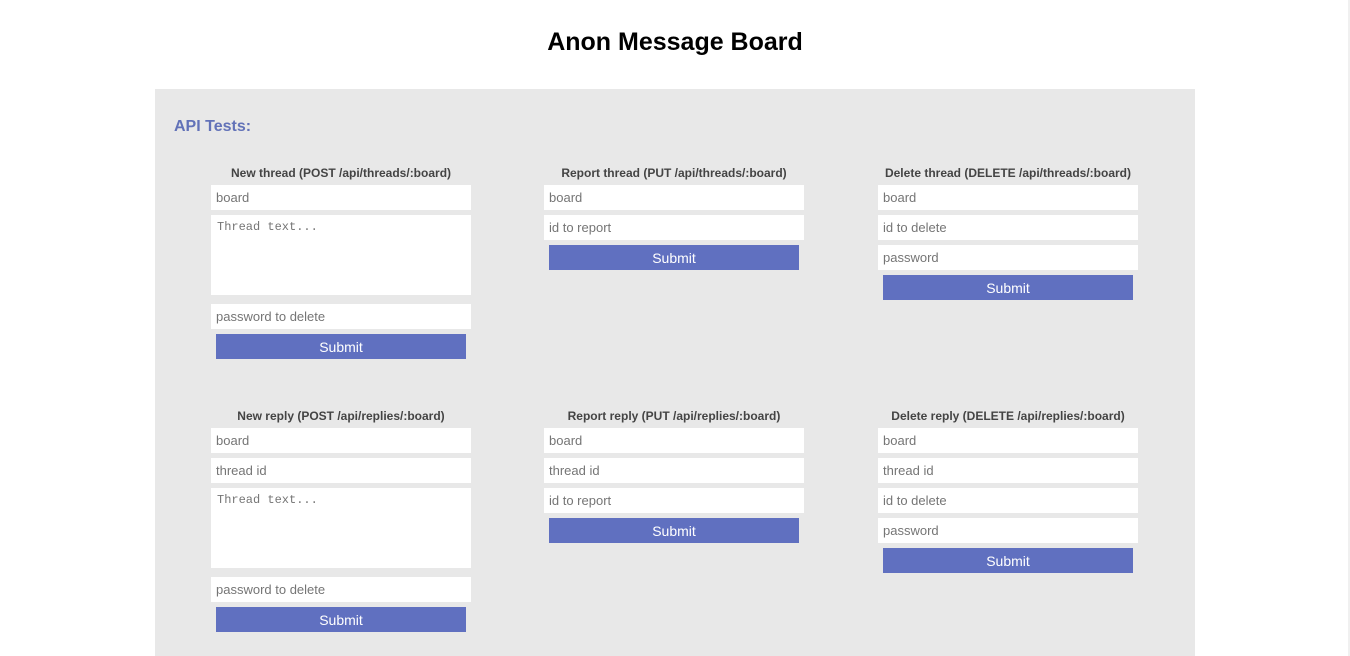 Image resolution: width=1350 pixels, height=656 pixels. Describe the element at coordinates (674, 416) in the screenshot. I see `report-reply-form-title: Report reply (PUT /api/replies/:board)` at that location.